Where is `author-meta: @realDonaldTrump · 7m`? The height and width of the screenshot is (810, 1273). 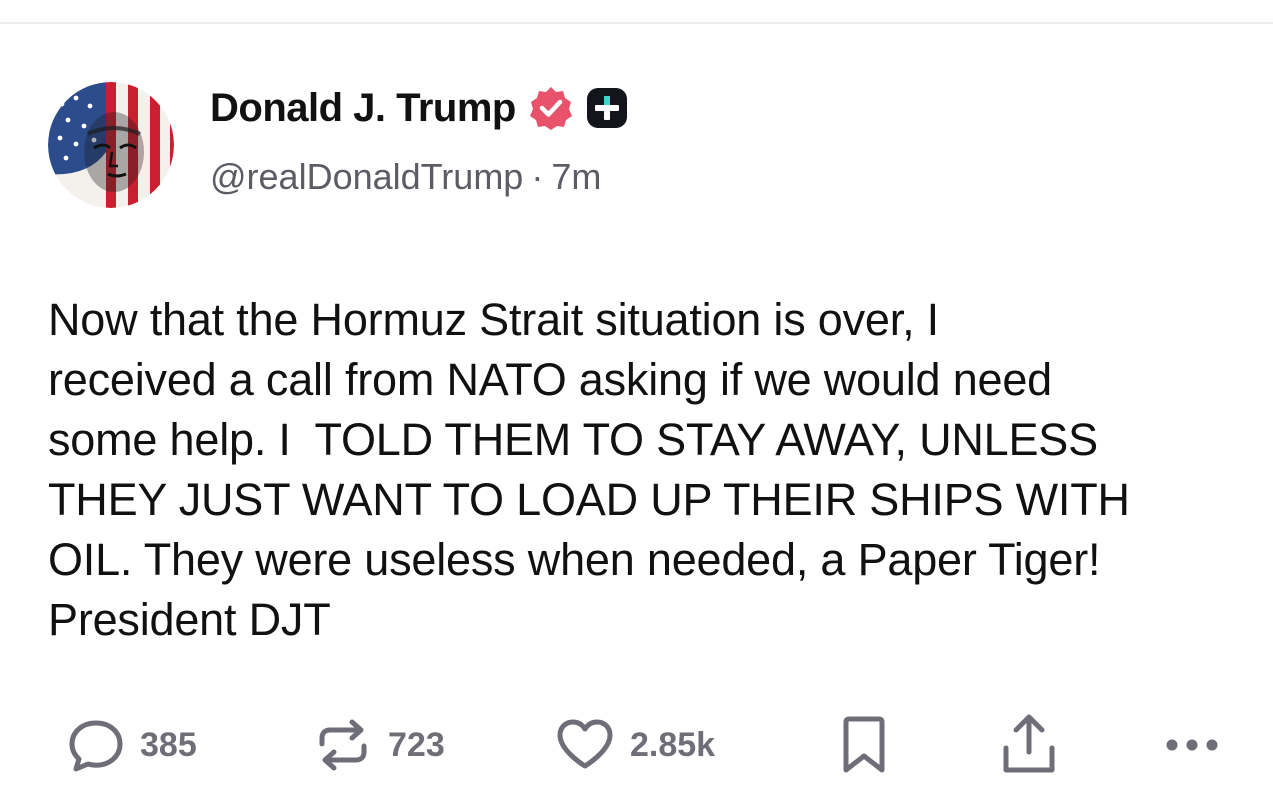
author-meta: @realDonaldTrump · 7m is located at coordinates (405, 177).